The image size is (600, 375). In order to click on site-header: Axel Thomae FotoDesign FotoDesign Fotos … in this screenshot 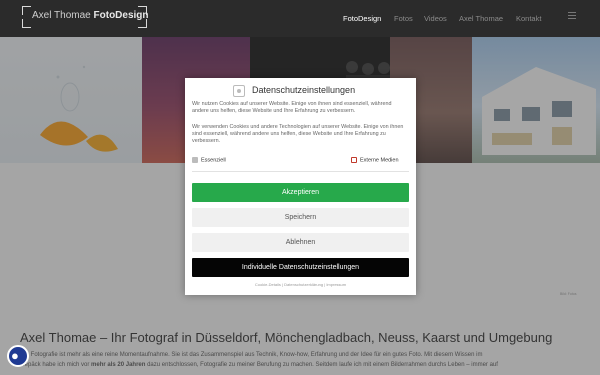, I will do `click(300, 18)`.